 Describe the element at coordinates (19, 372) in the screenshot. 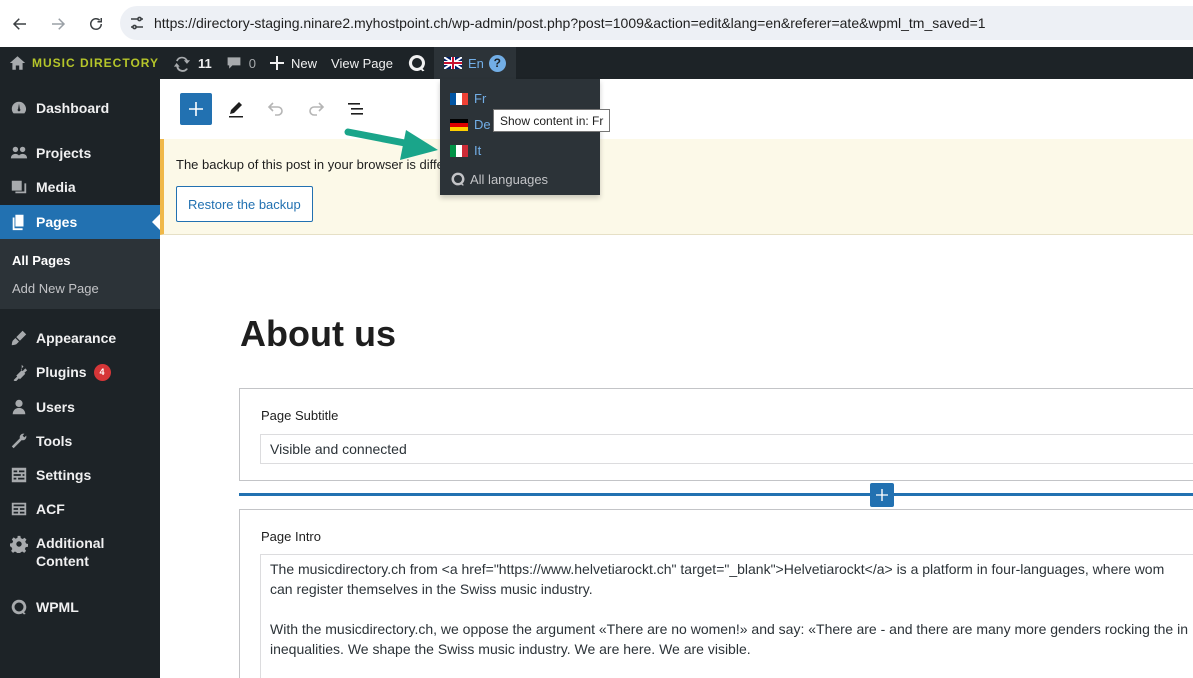

I see `plugins-icon` at that location.